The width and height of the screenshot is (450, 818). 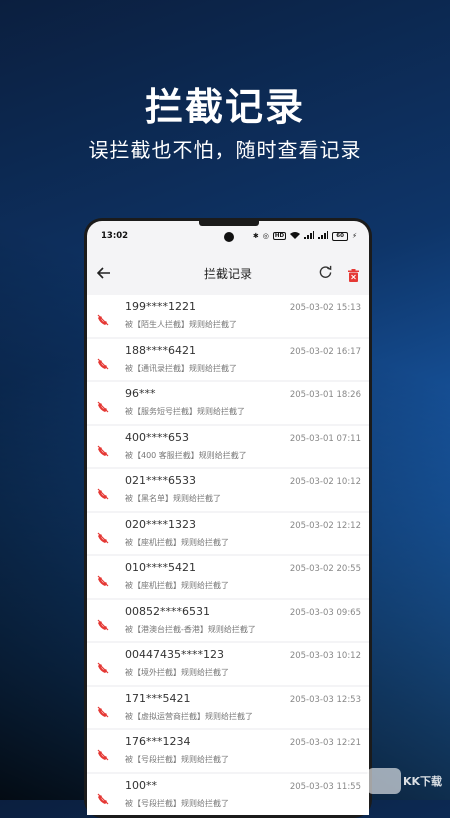 What do you see at coordinates (228, 794) in the screenshot?
I see `list-item: 100** 被【号段拦截】规则给拦截了 205-03-03 11:55` at bounding box center [228, 794].